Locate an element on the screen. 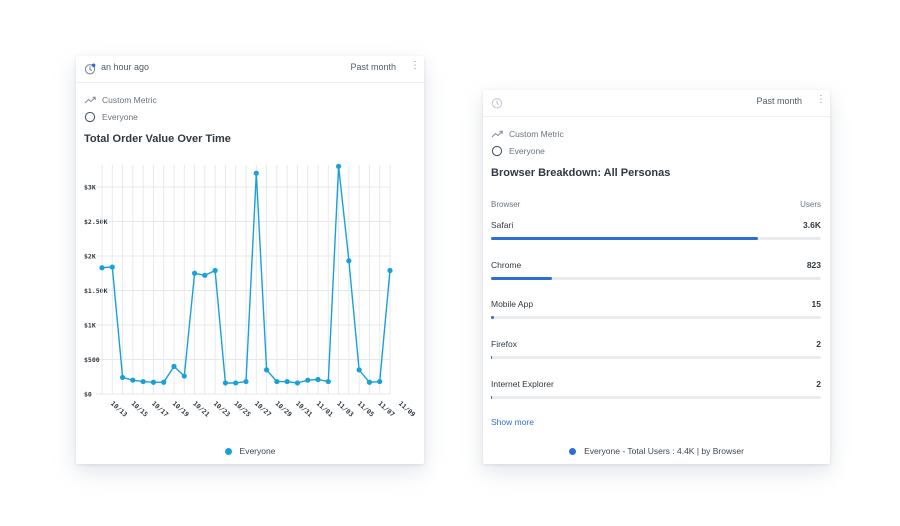 This screenshot has height=526, width=900. browser-row-firefox: Firefox 2 is located at coordinates (656, 359).